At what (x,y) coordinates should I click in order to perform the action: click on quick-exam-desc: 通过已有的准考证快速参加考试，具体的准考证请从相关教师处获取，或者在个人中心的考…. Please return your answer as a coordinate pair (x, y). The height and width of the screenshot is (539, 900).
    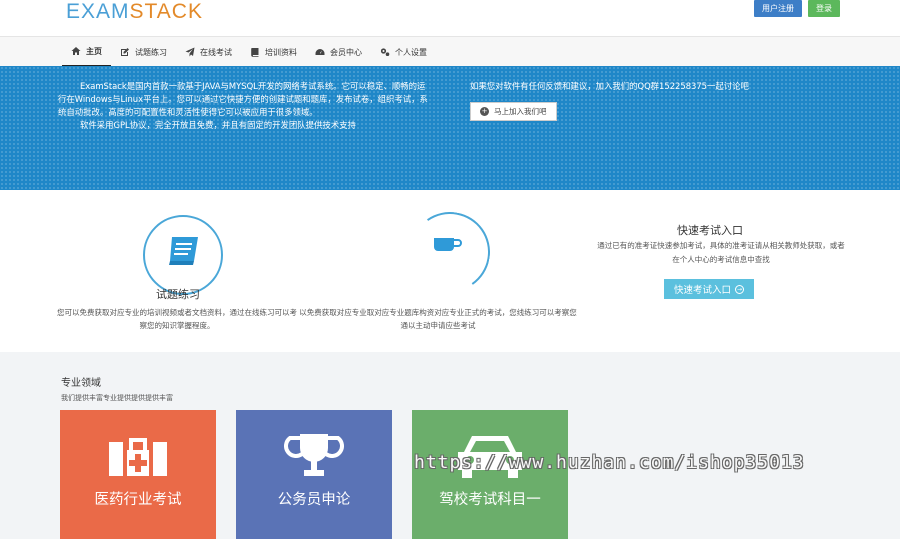
    Looking at the image, I should click on (721, 252).